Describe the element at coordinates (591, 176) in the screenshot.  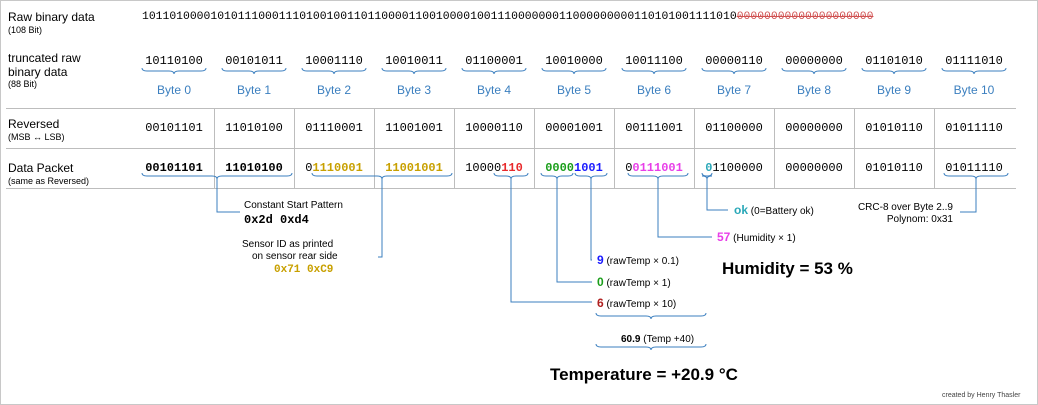
I see `temp-tenths-brace` at that location.